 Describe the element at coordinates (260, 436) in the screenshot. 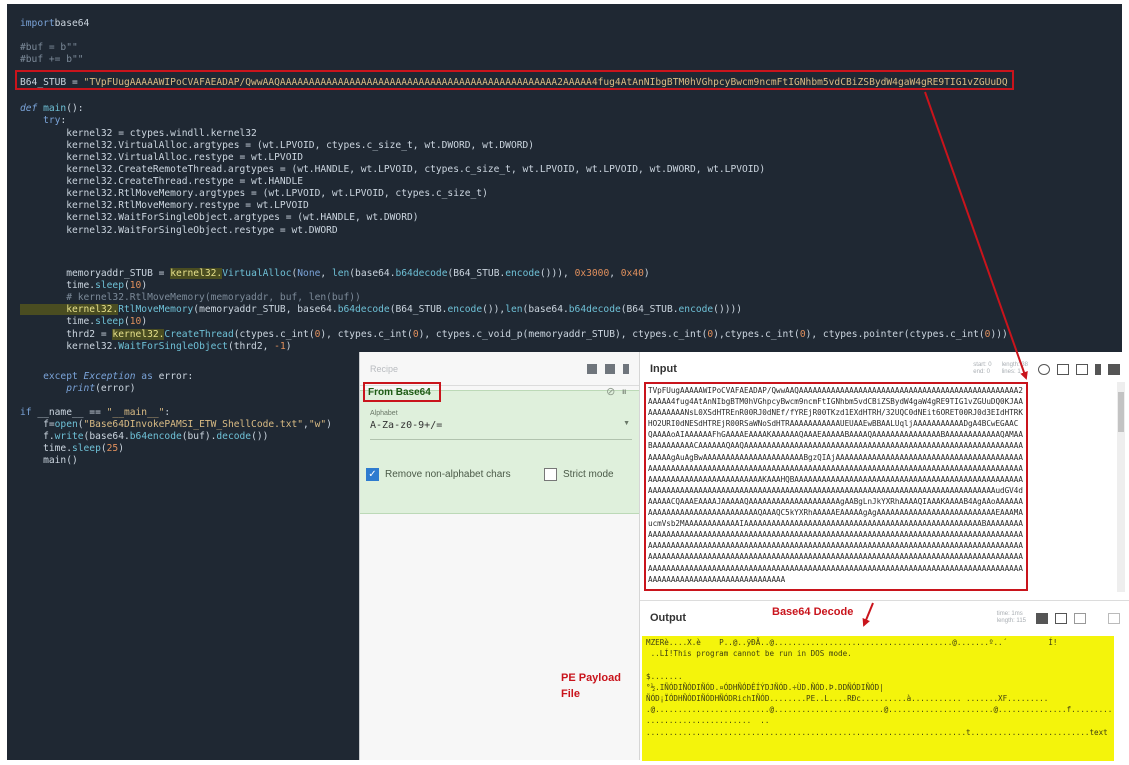

I see `code-token: ())` at that location.